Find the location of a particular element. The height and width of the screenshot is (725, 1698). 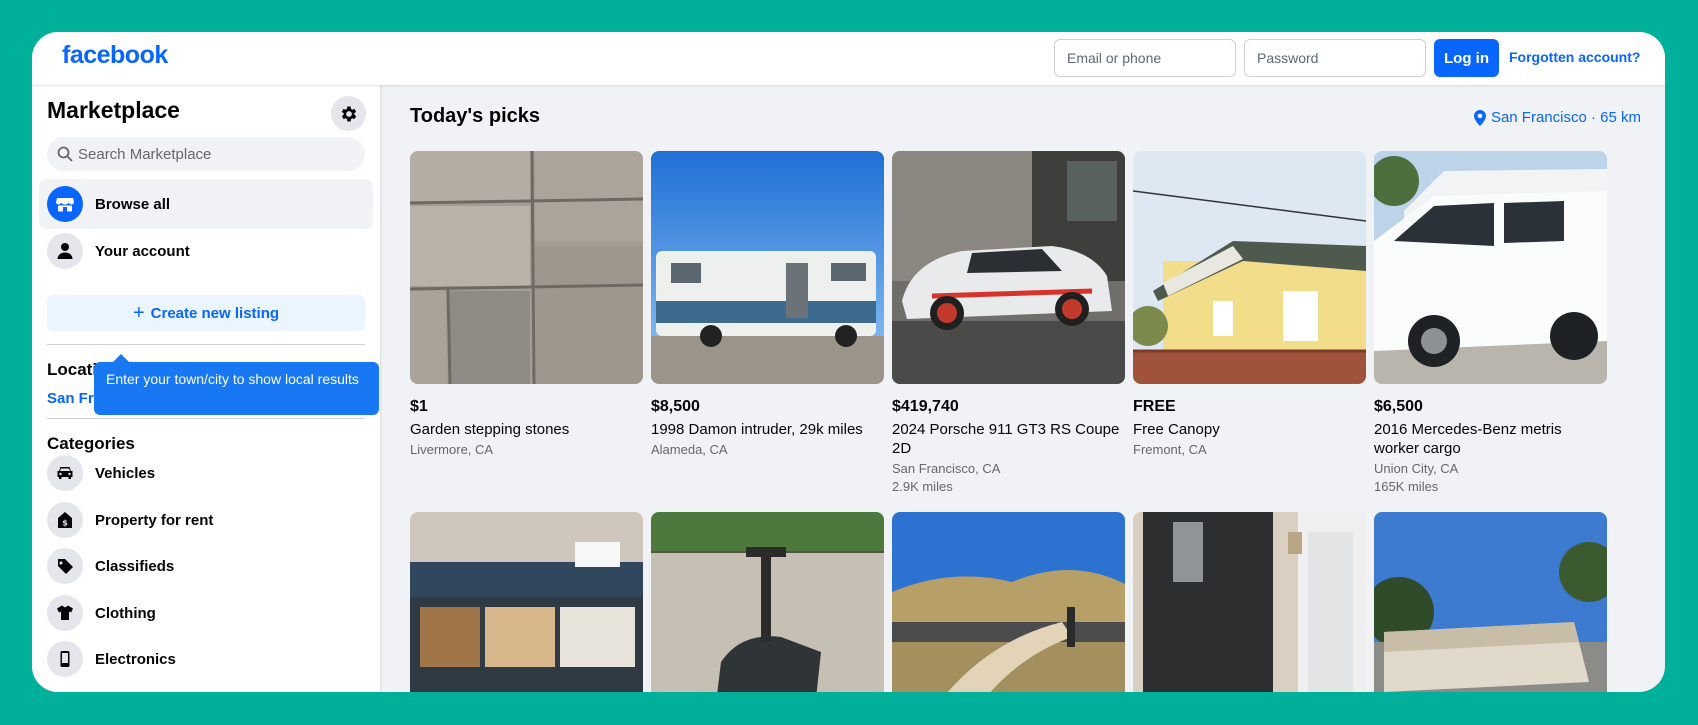

listing-price: $8,500 is located at coordinates (675, 406).